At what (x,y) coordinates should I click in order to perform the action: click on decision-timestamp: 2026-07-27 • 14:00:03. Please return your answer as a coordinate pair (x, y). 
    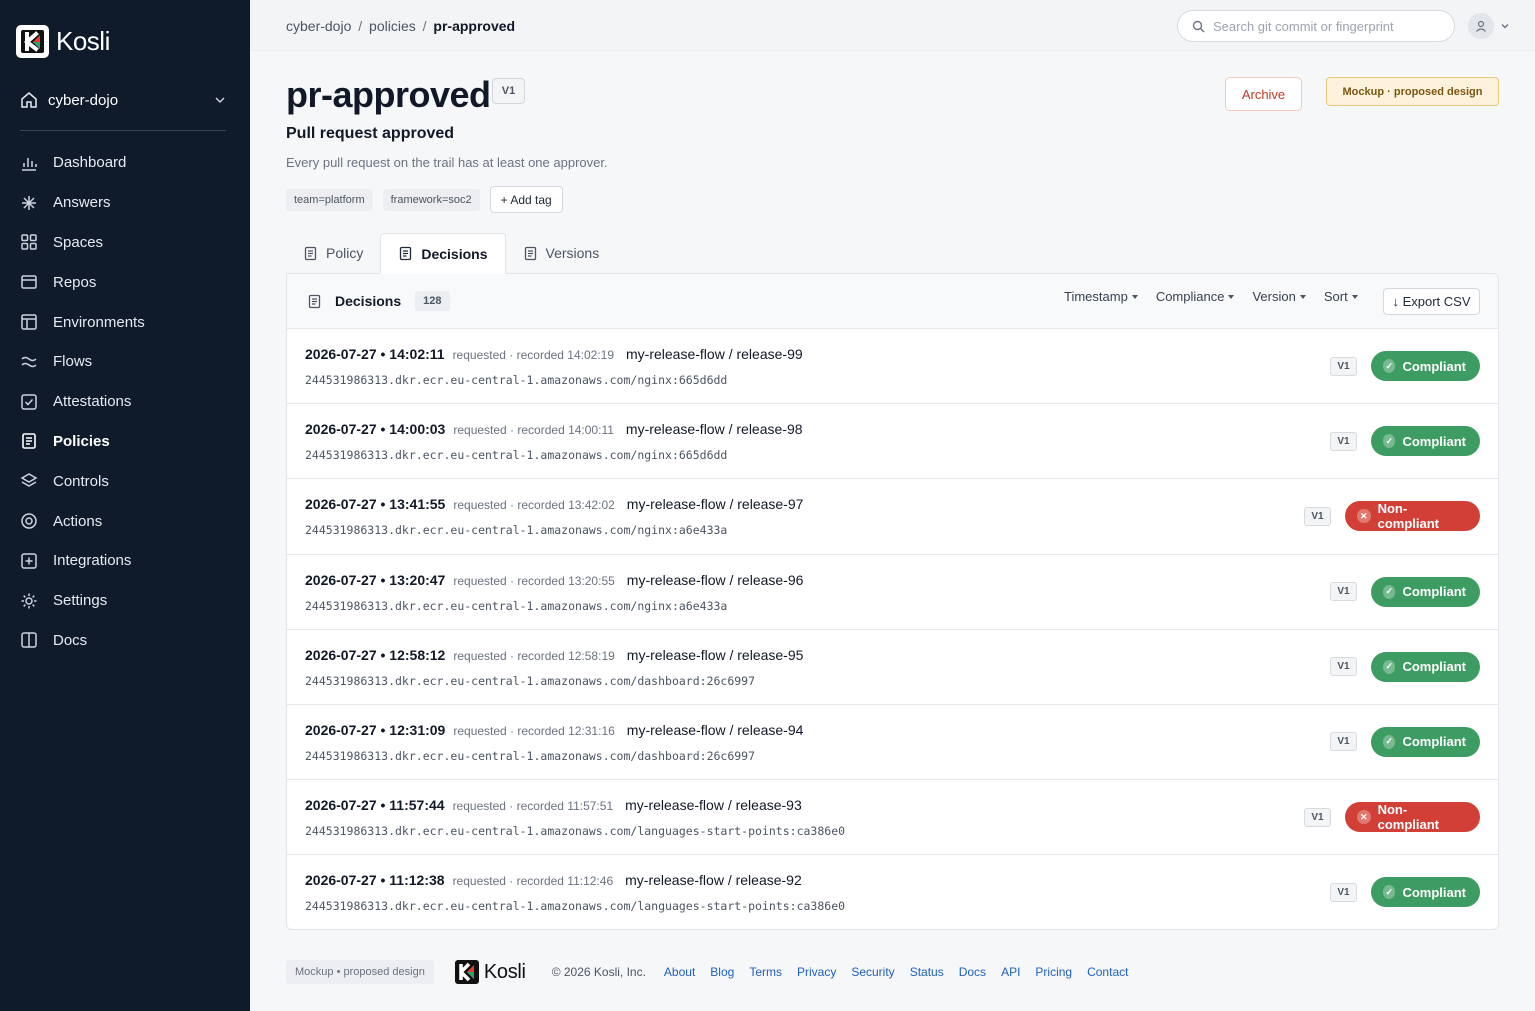
    Looking at the image, I should click on (375, 429).